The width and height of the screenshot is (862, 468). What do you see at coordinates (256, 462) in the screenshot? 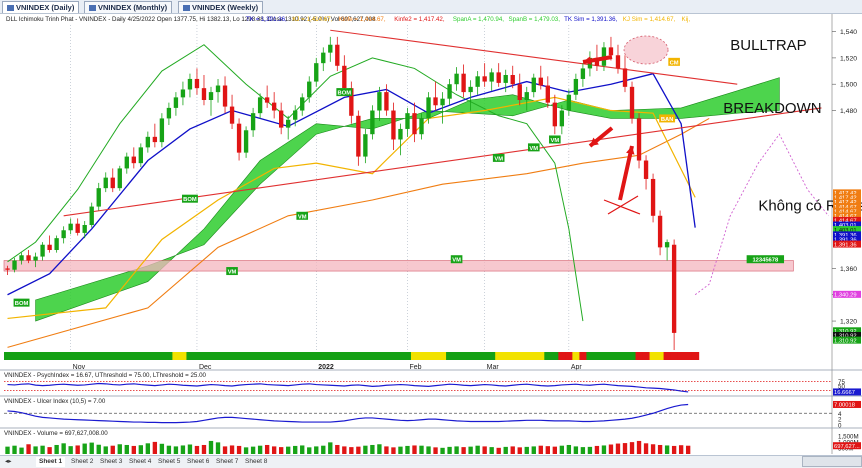
I see `sheet-tab-8: Sheet 8` at bounding box center [256, 462].